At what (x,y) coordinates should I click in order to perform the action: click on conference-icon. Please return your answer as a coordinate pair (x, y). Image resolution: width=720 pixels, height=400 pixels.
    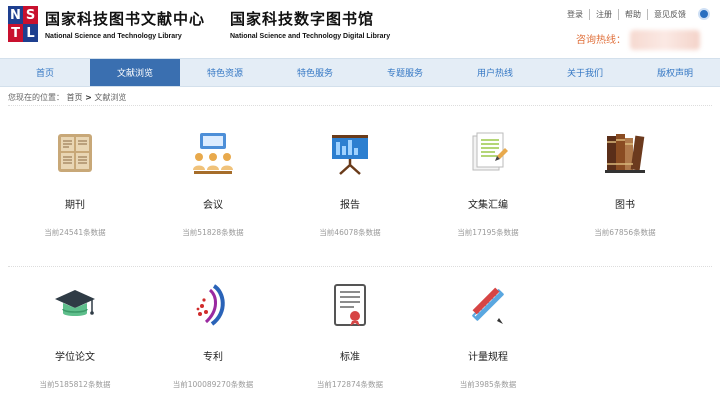
    Looking at the image, I should click on (213, 153).